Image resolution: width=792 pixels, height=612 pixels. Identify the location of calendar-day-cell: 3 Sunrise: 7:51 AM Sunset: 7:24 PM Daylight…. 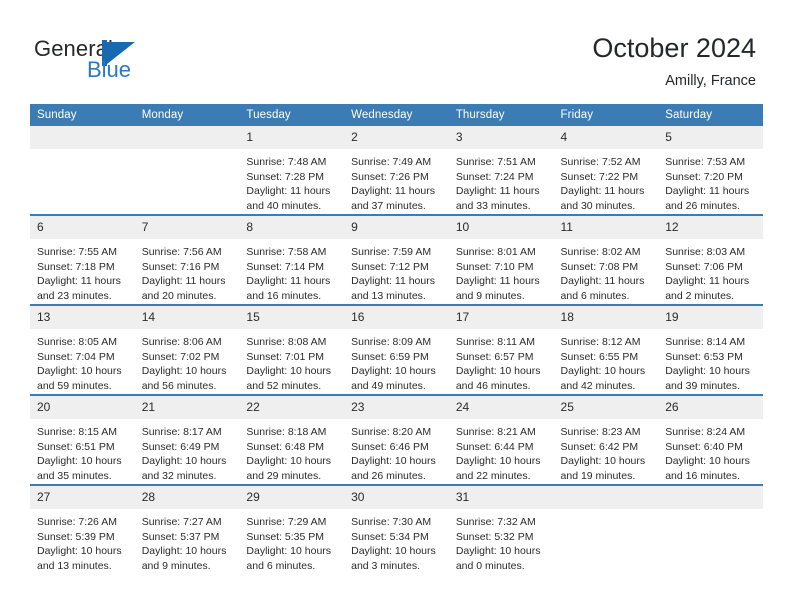
(501, 170).